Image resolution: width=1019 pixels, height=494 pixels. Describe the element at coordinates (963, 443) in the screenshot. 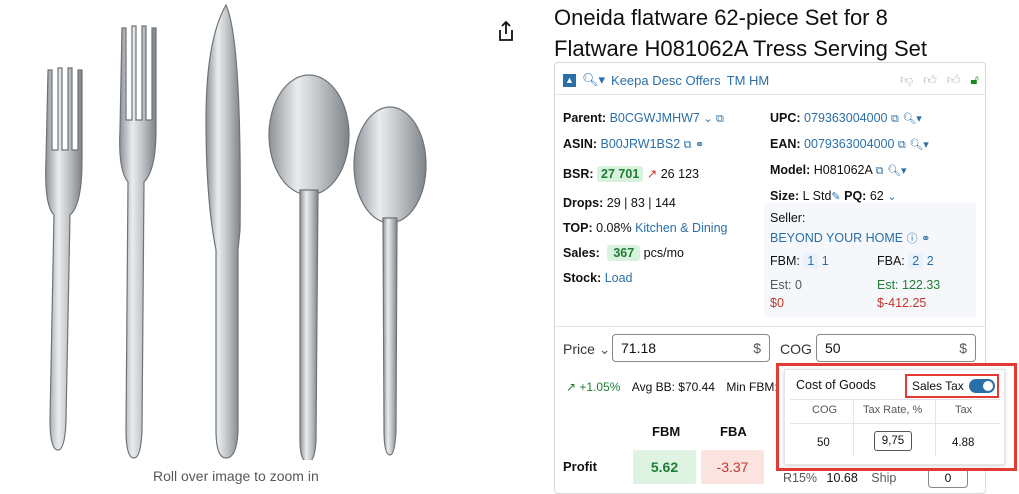

I see `popup-tax-value: 4.88` at that location.